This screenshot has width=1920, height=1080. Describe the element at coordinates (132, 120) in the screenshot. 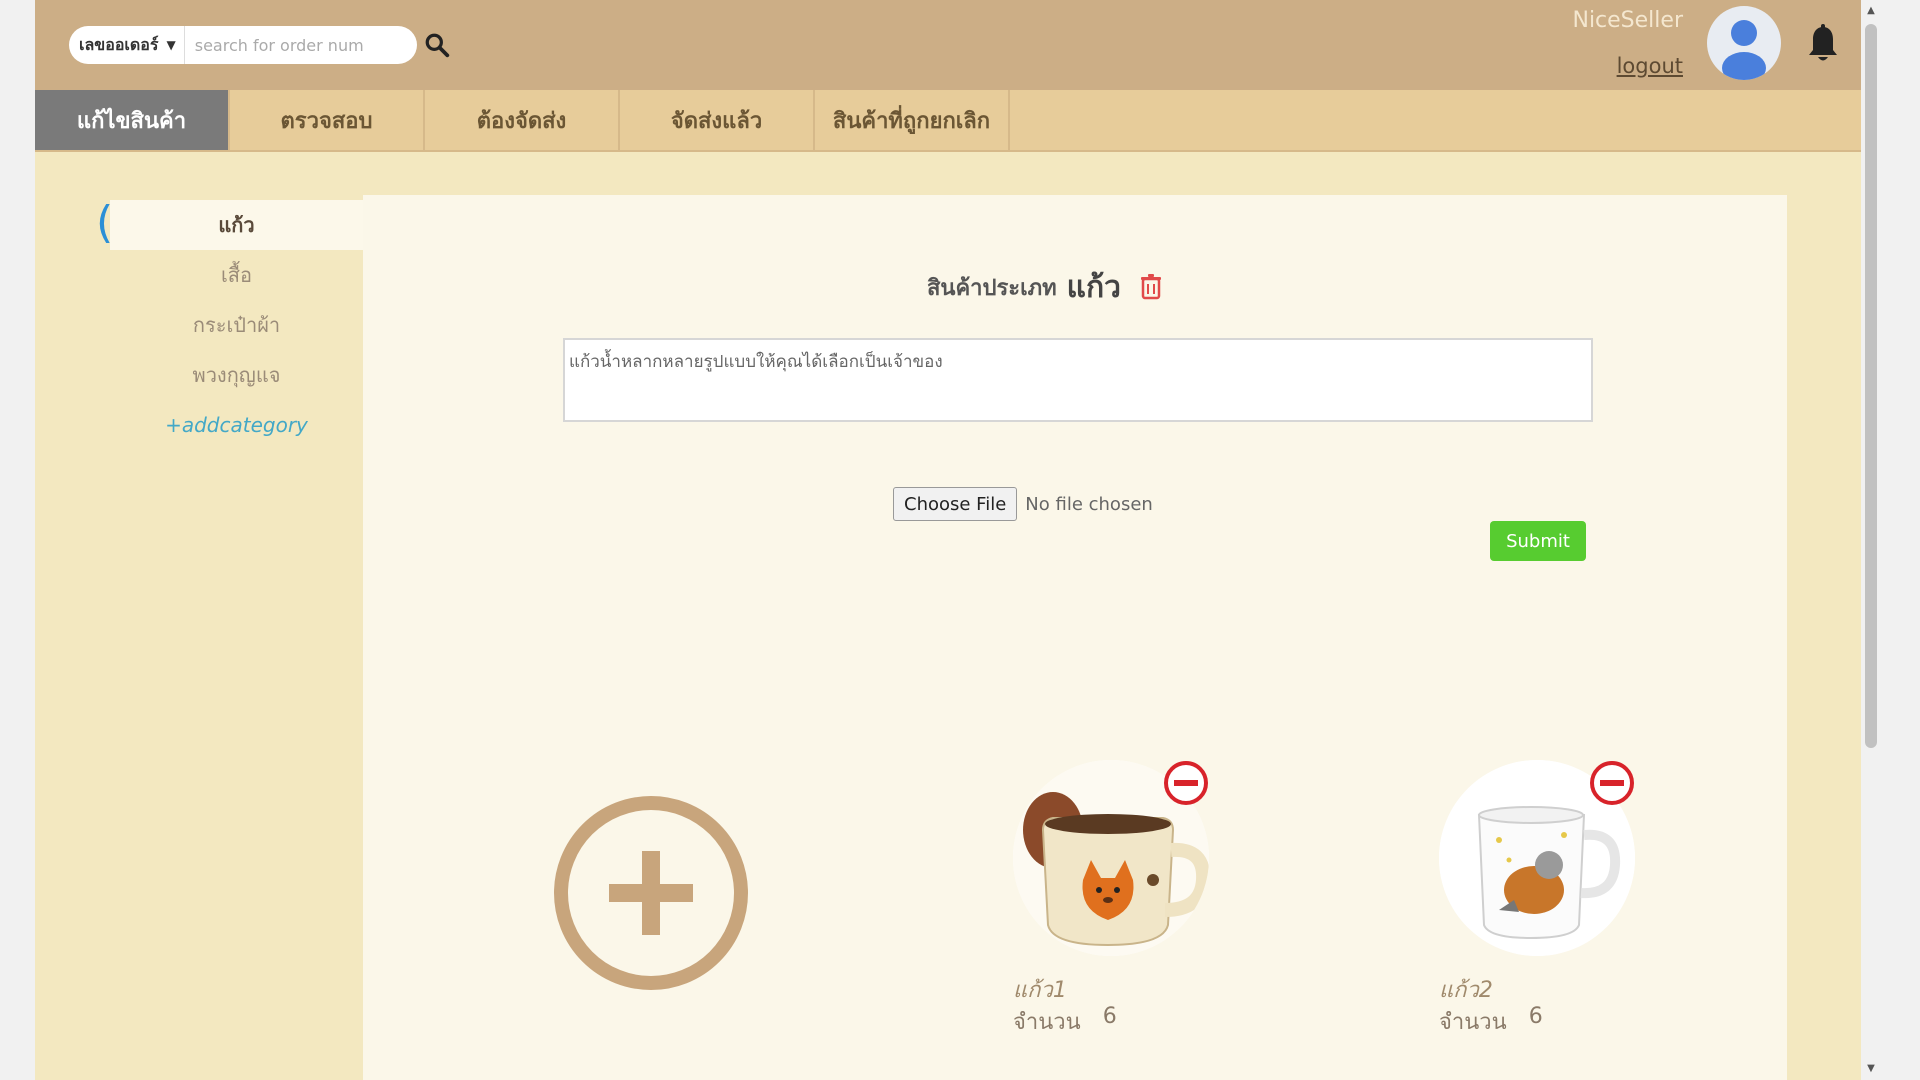

I see `tab-edit-products: แก้ไขสินค้า` at that location.